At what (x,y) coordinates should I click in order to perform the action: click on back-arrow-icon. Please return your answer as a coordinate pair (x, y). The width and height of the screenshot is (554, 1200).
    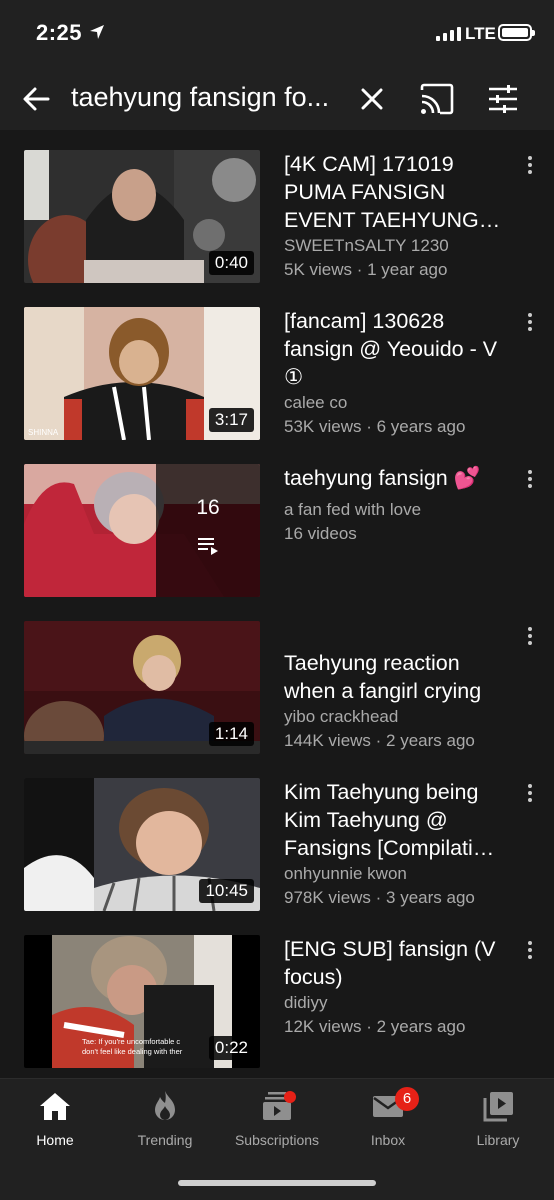
    Looking at the image, I should click on (36, 99).